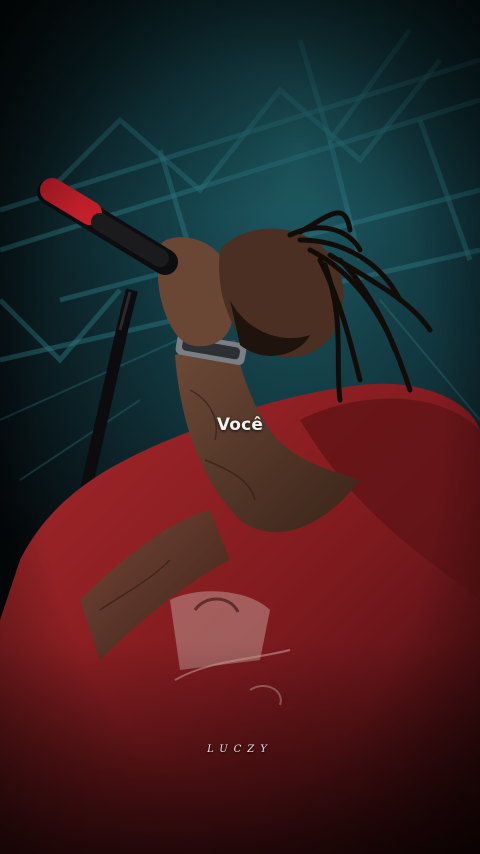 The width and height of the screenshot is (480, 854). What do you see at coordinates (240, 749) in the screenshot?
I see `creator-watermark: LUCZY` at bounding box center [240, 749].